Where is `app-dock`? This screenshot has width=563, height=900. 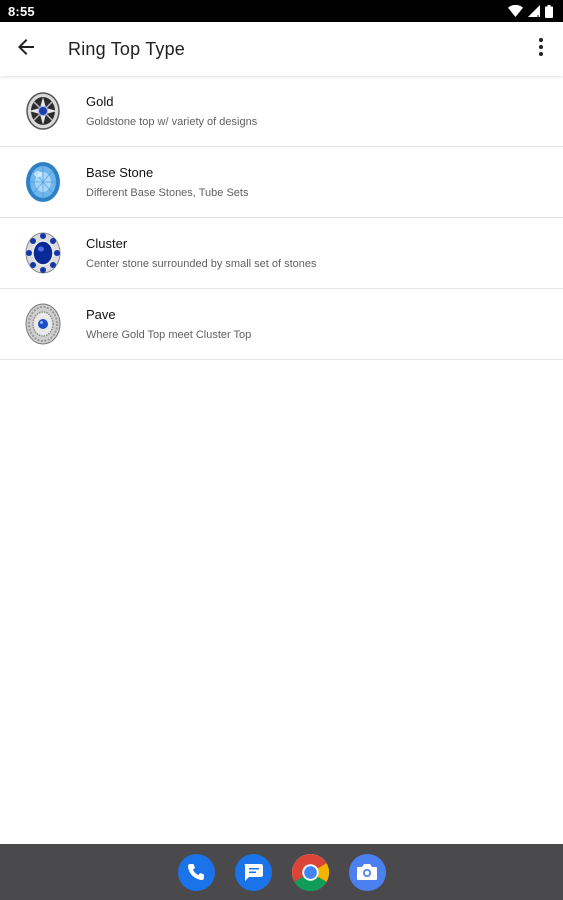
app-dock is located at coordinates (281, 872).